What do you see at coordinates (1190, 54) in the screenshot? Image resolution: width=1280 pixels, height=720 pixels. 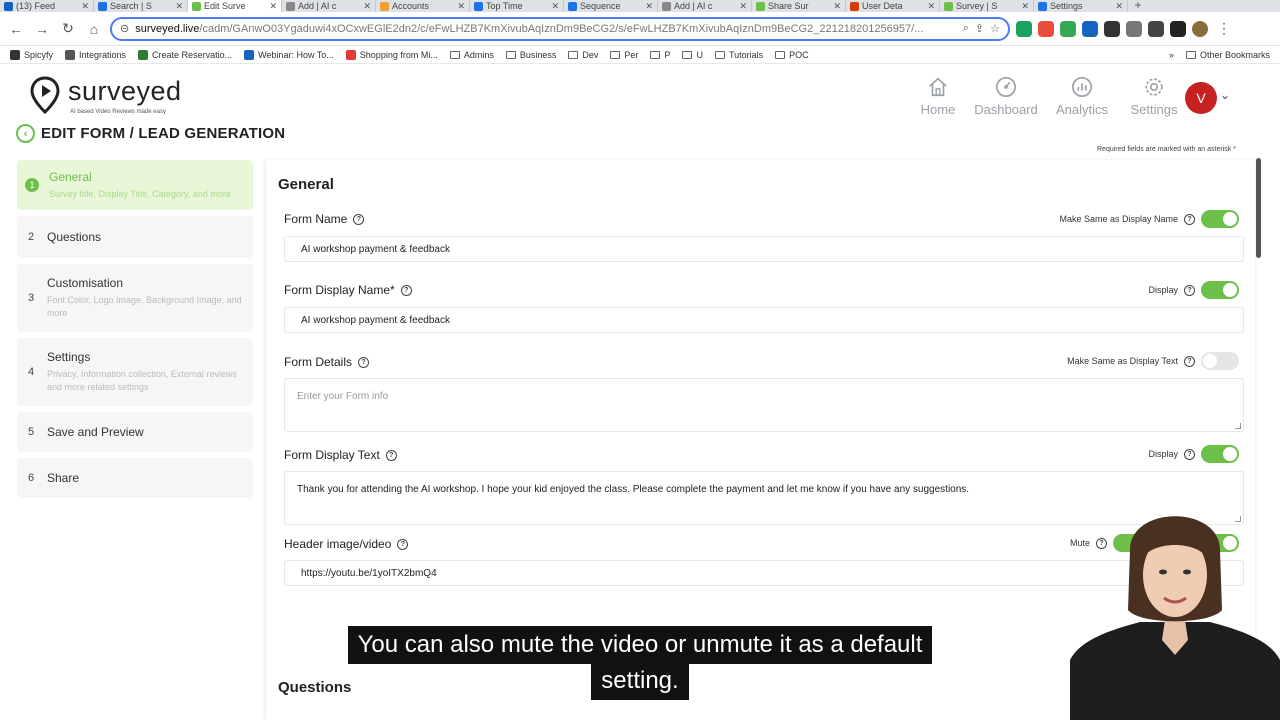 I see `folder-icon` at bounding box center [1190, 54].